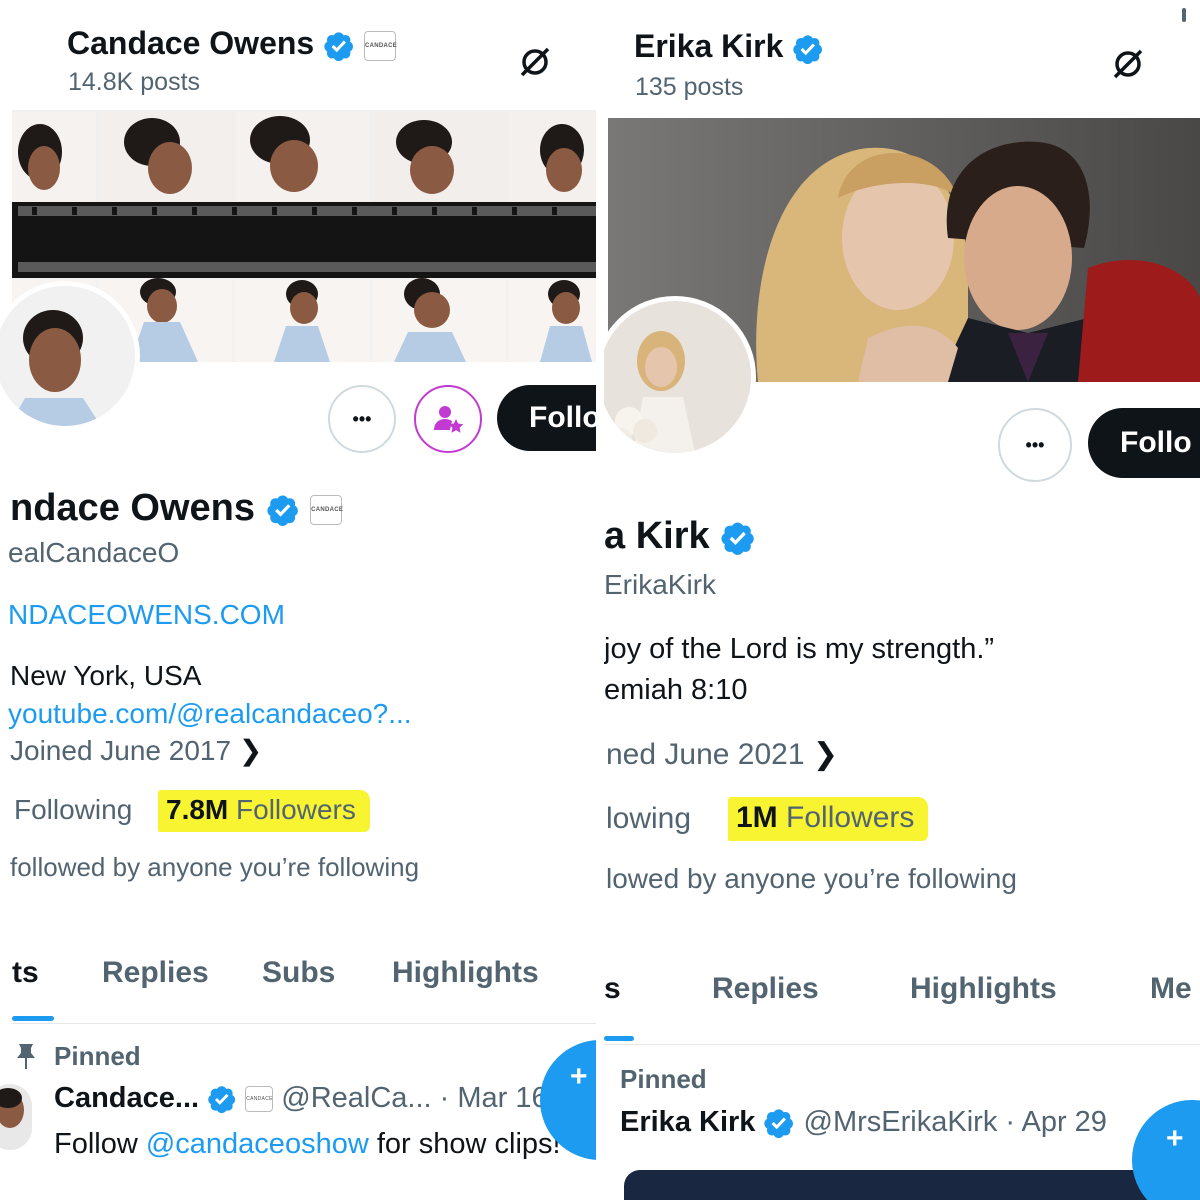 The height and width of the screenshot is (1200, 1200). I want to click on tweet-header: Erika Kirk @MrsErikaKirk · Apr 29, so click(863, 1122).